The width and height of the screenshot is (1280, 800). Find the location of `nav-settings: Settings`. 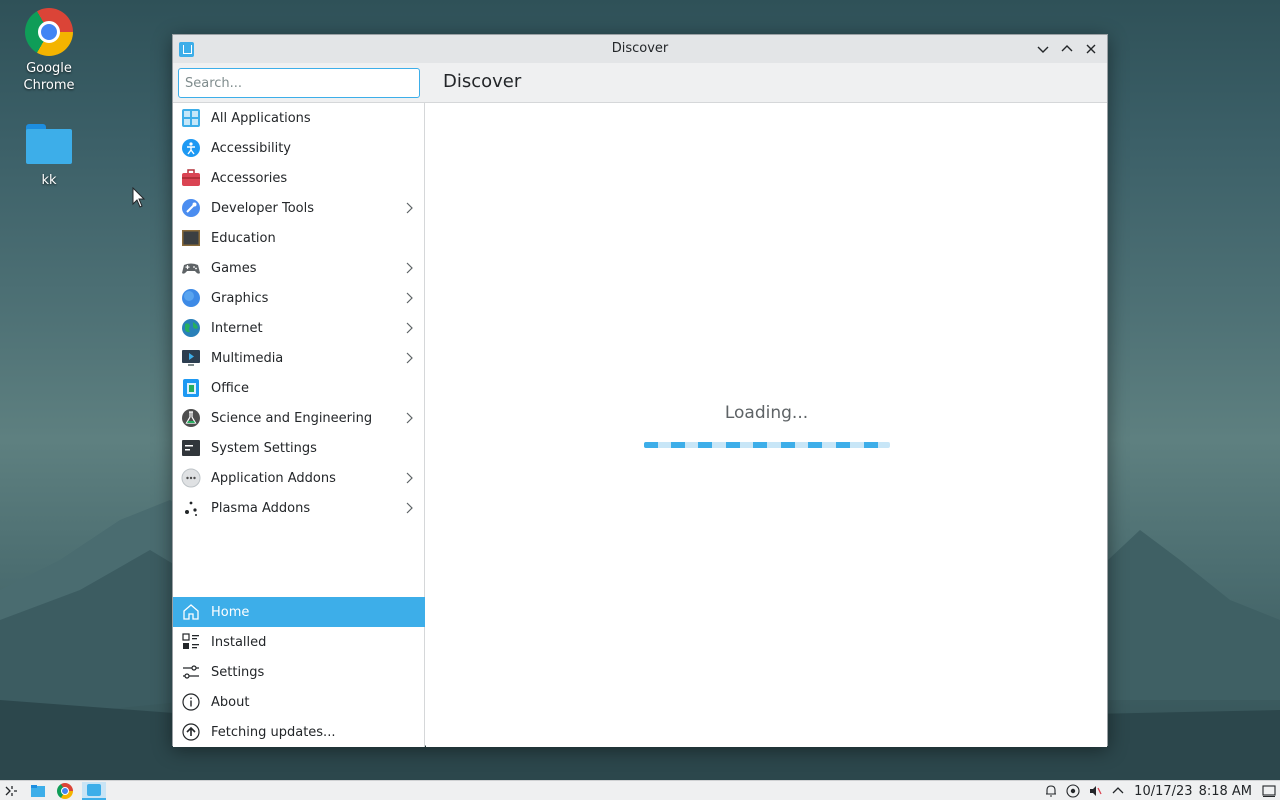

nav-settings: Settings is located at coordinates (299, 672).